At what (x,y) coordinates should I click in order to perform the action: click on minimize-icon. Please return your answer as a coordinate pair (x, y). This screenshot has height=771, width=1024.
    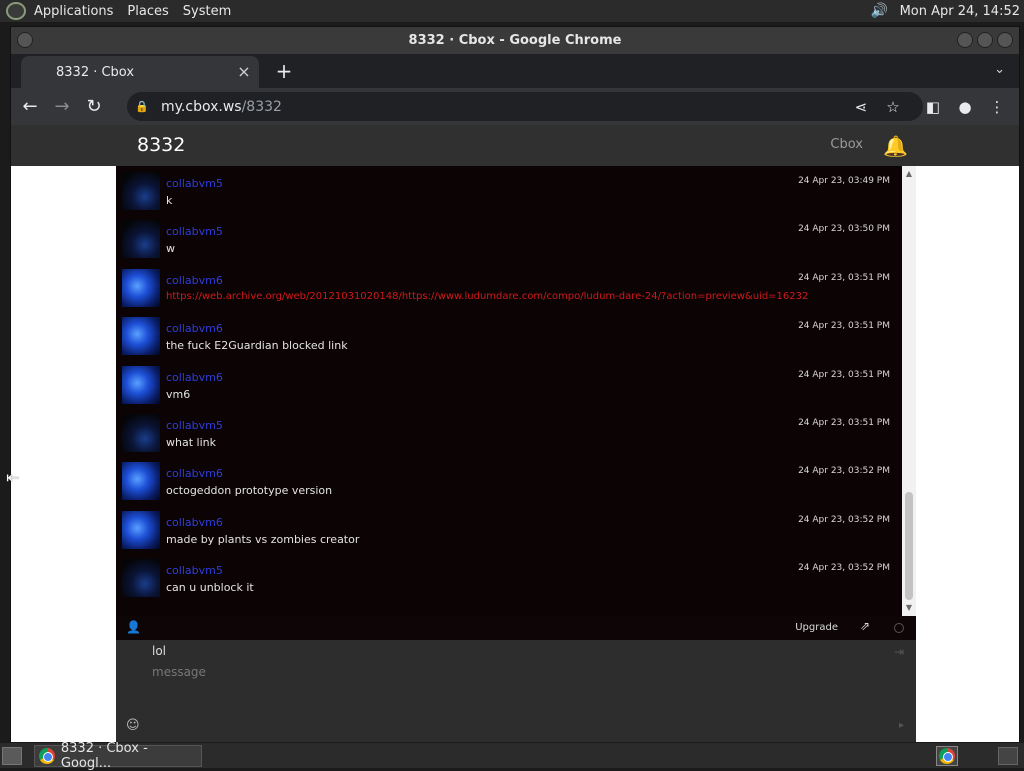
    Looking at the image, I should click on (965, 40).